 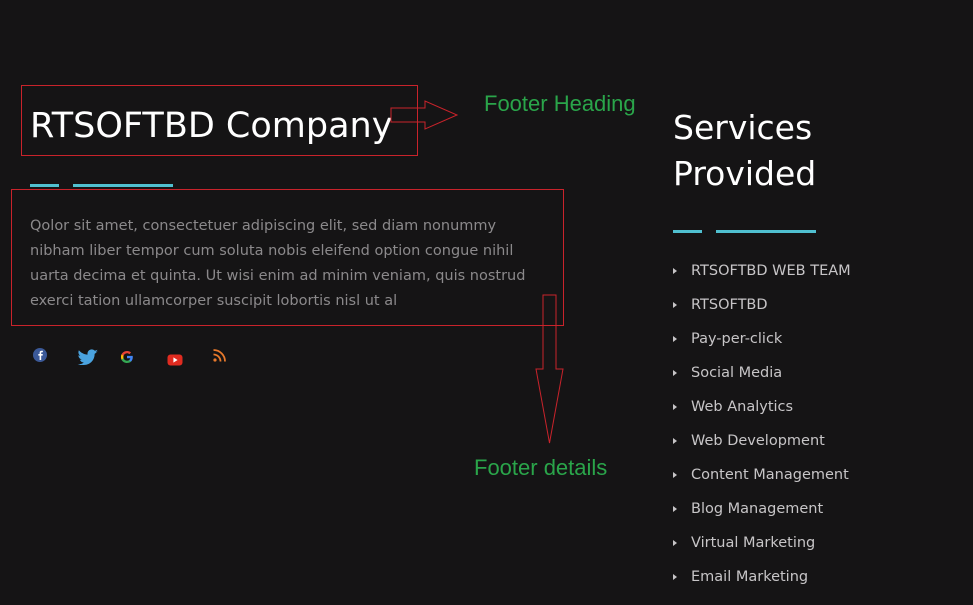 What do you see at coordinates (736, 339) in the screenshot?
I see `service-link: Pay-per-click` at bounding box center [736, 339].